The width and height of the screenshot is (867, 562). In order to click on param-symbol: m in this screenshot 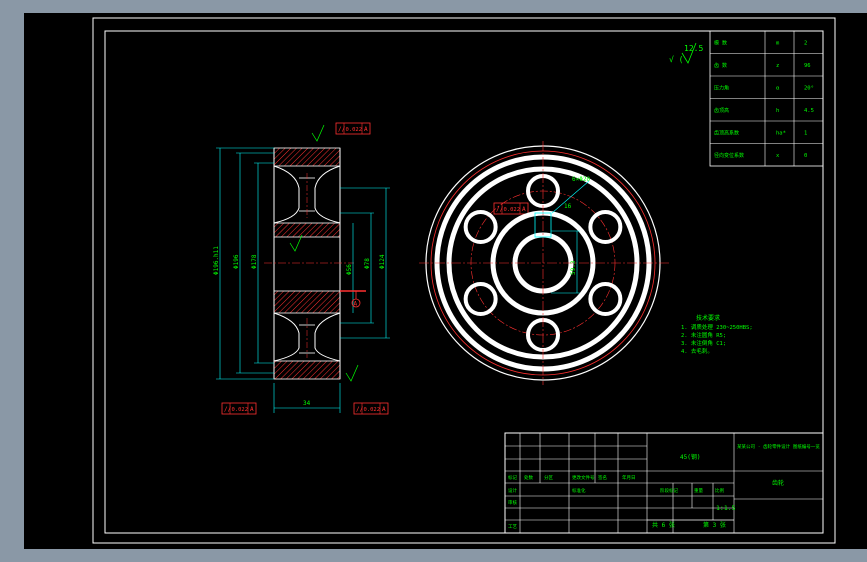, I will do `click(778, 43)`.